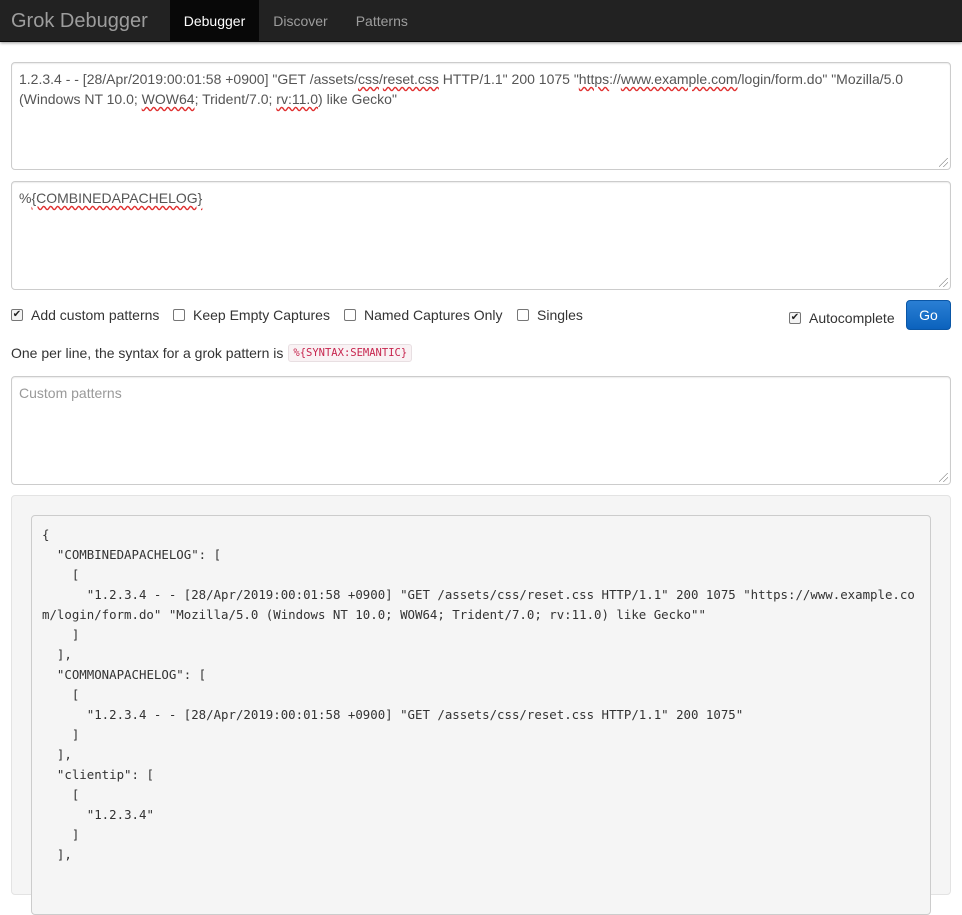 This screenshot has height=915, width=962. Describe the element at coordinates (179, 315) in the screenshot. I see `keep-empty-captures-checkbox` at that location.